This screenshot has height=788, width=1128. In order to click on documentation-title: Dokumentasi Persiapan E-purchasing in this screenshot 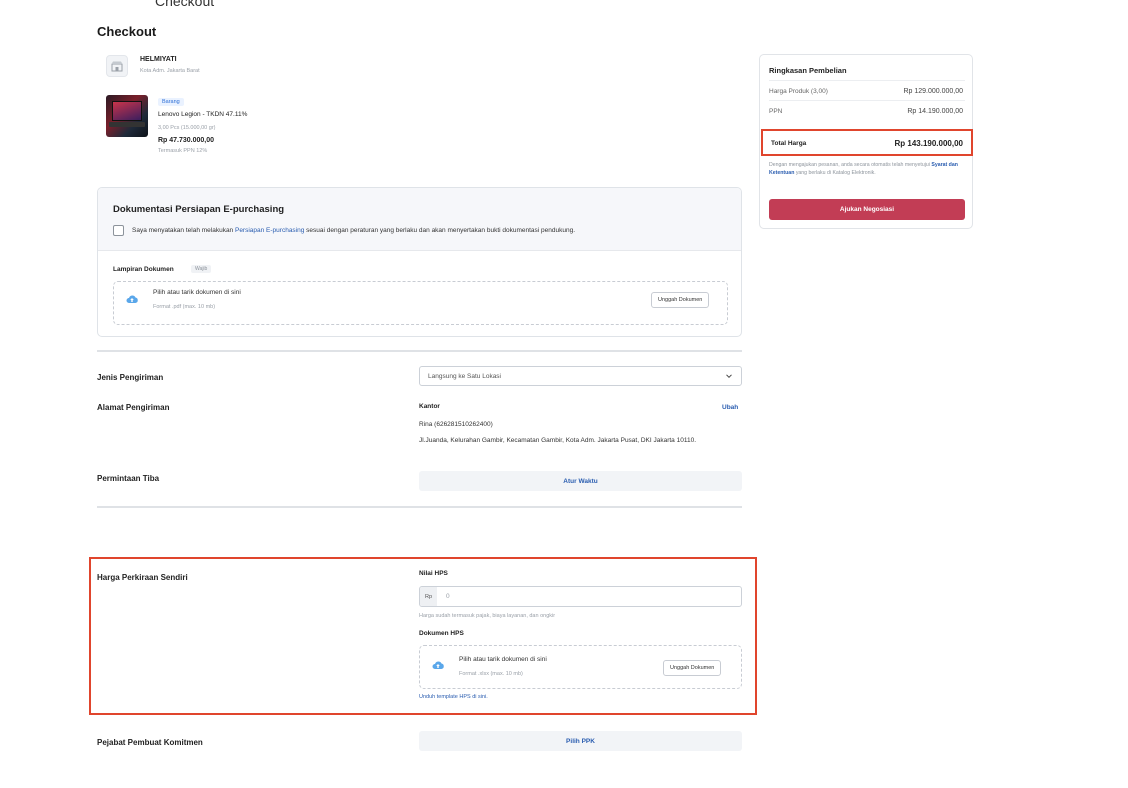, I will do `click(199, 209)`.